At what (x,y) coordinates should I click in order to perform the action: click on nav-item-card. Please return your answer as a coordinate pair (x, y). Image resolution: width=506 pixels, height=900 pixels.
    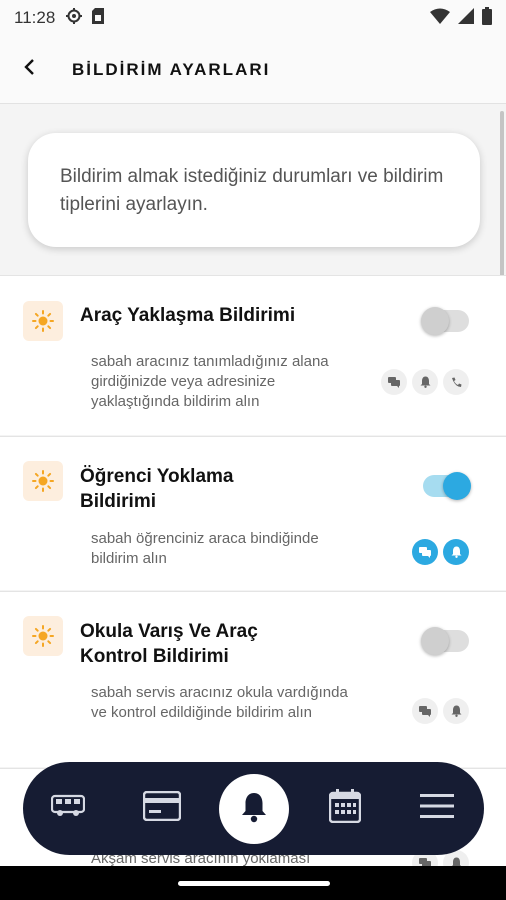
    Looking at the image, I should click on (162, 808).